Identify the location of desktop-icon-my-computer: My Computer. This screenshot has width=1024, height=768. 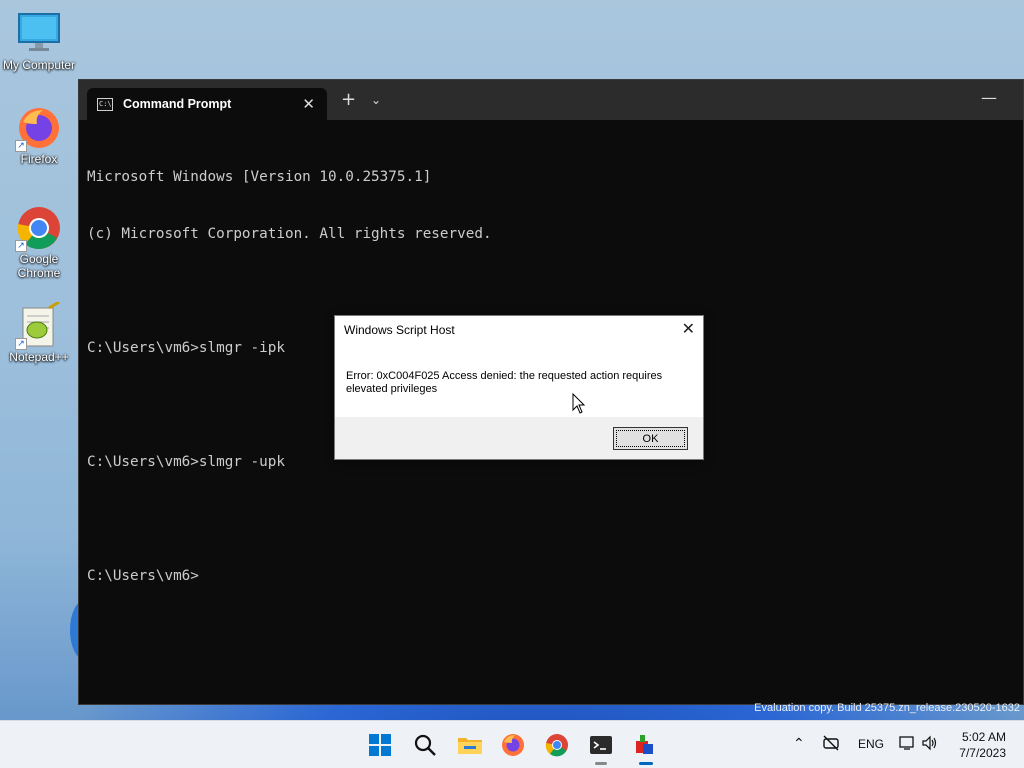
(39, 41).